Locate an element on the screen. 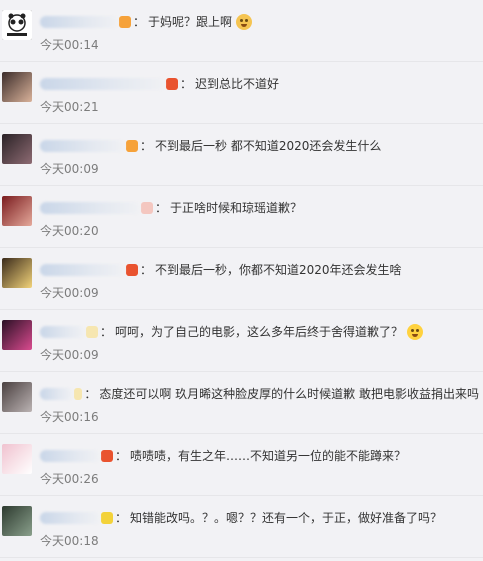  comment-time: 今天00:21 is located at coordinates (69, 107).